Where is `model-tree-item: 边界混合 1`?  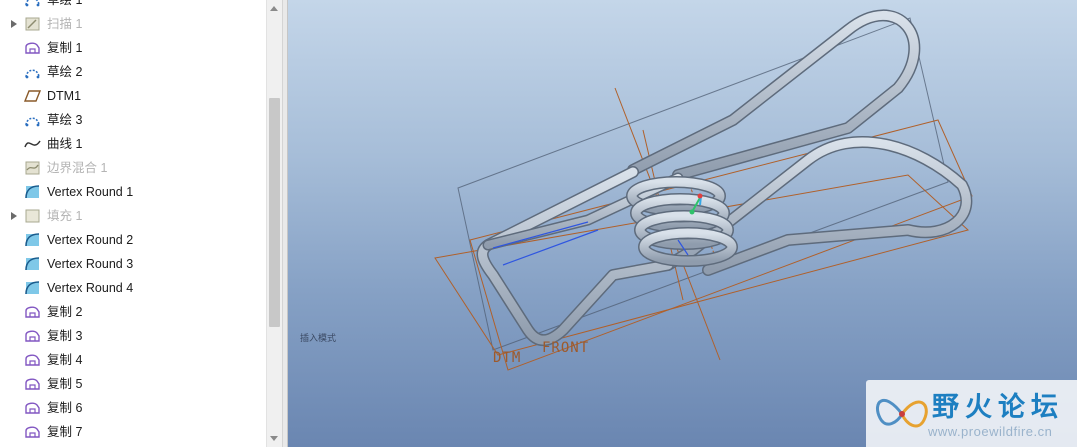
model-tree-item: 边界混合 1 is located at coordinates (133, 168).